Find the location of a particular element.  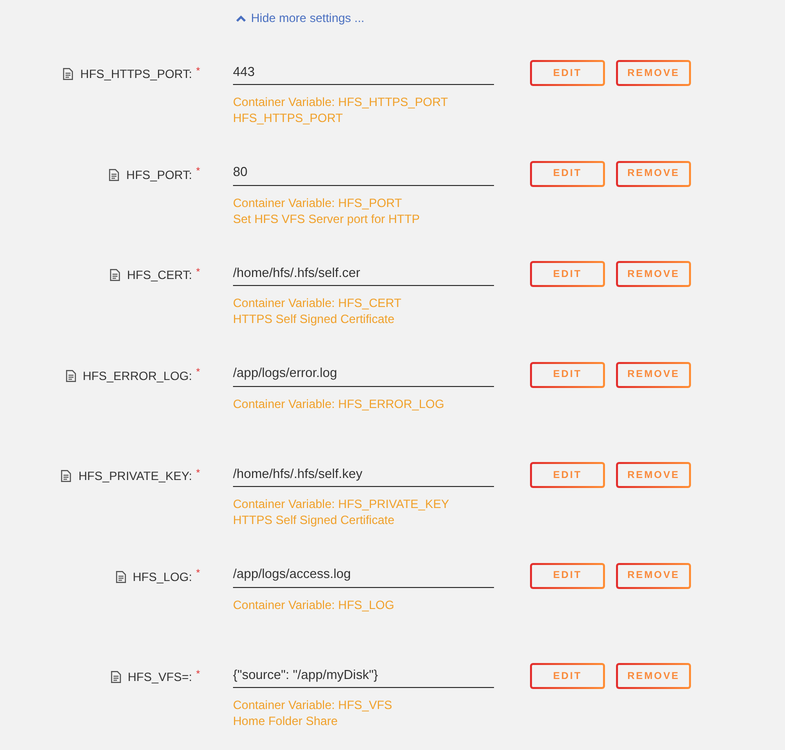

variable-label: HFS_LOG: is located at coordinates (162, 576).